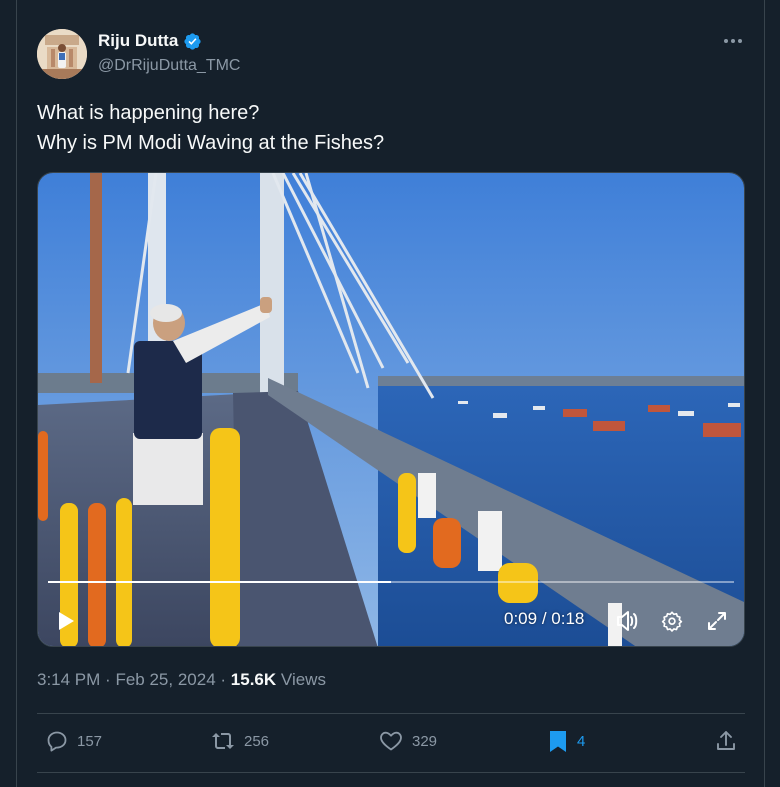 This screenshot has height=787, width=780. I want to click on video-progress-bar, so click(391, 582).